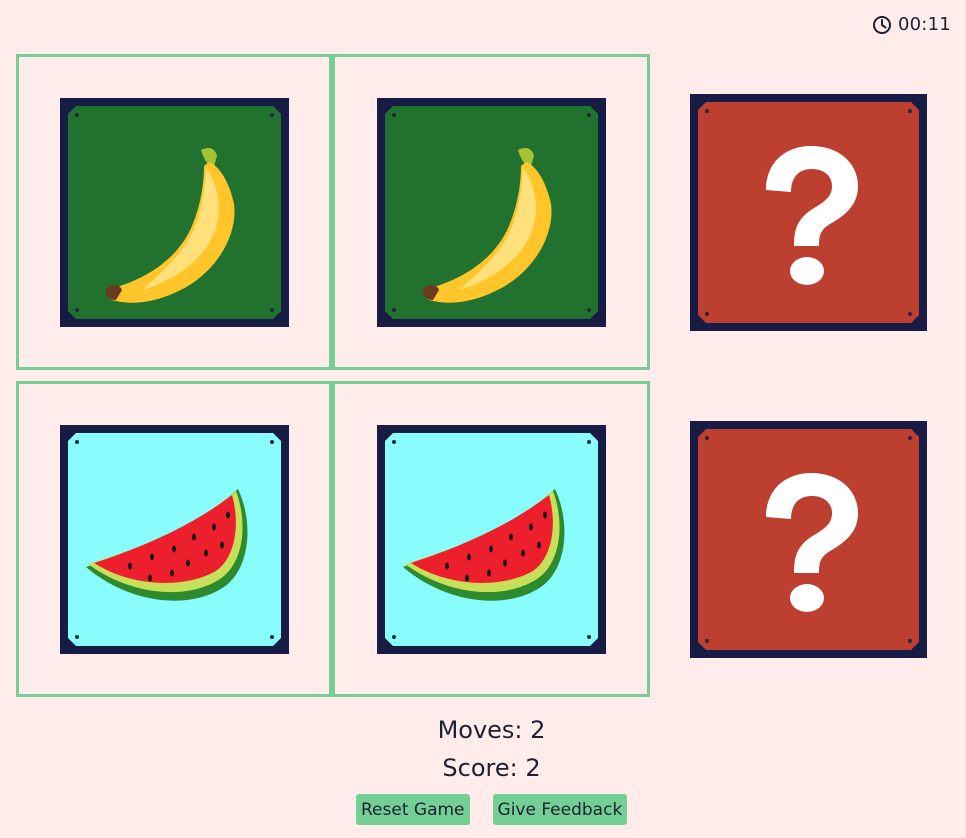 This screenshot has height=838, width=966. Describe the element at coordinates (491, 768) in the screenshot. I see `score-counter: Score: 2` at that location.